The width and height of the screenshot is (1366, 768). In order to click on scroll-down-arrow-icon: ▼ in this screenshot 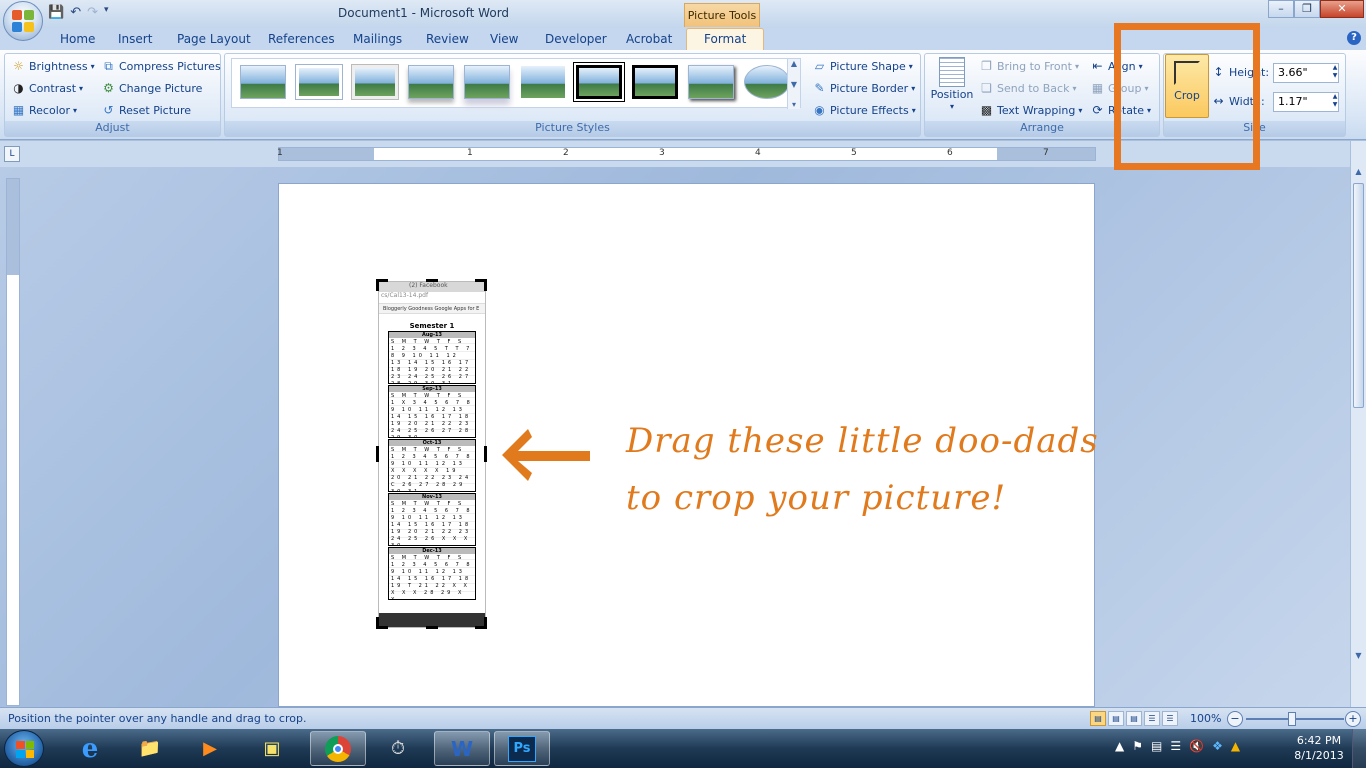, I will do `click(1358, 658)`.